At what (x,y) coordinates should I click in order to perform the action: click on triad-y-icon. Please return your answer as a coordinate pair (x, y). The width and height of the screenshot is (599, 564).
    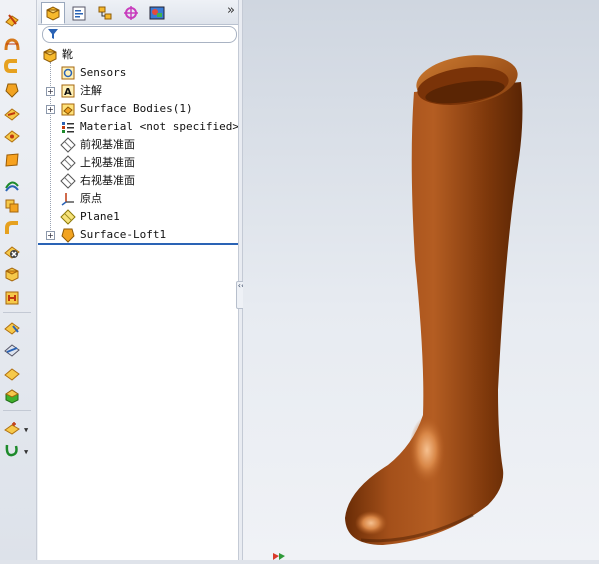
    Looking at the image, I should click on (282, 556).